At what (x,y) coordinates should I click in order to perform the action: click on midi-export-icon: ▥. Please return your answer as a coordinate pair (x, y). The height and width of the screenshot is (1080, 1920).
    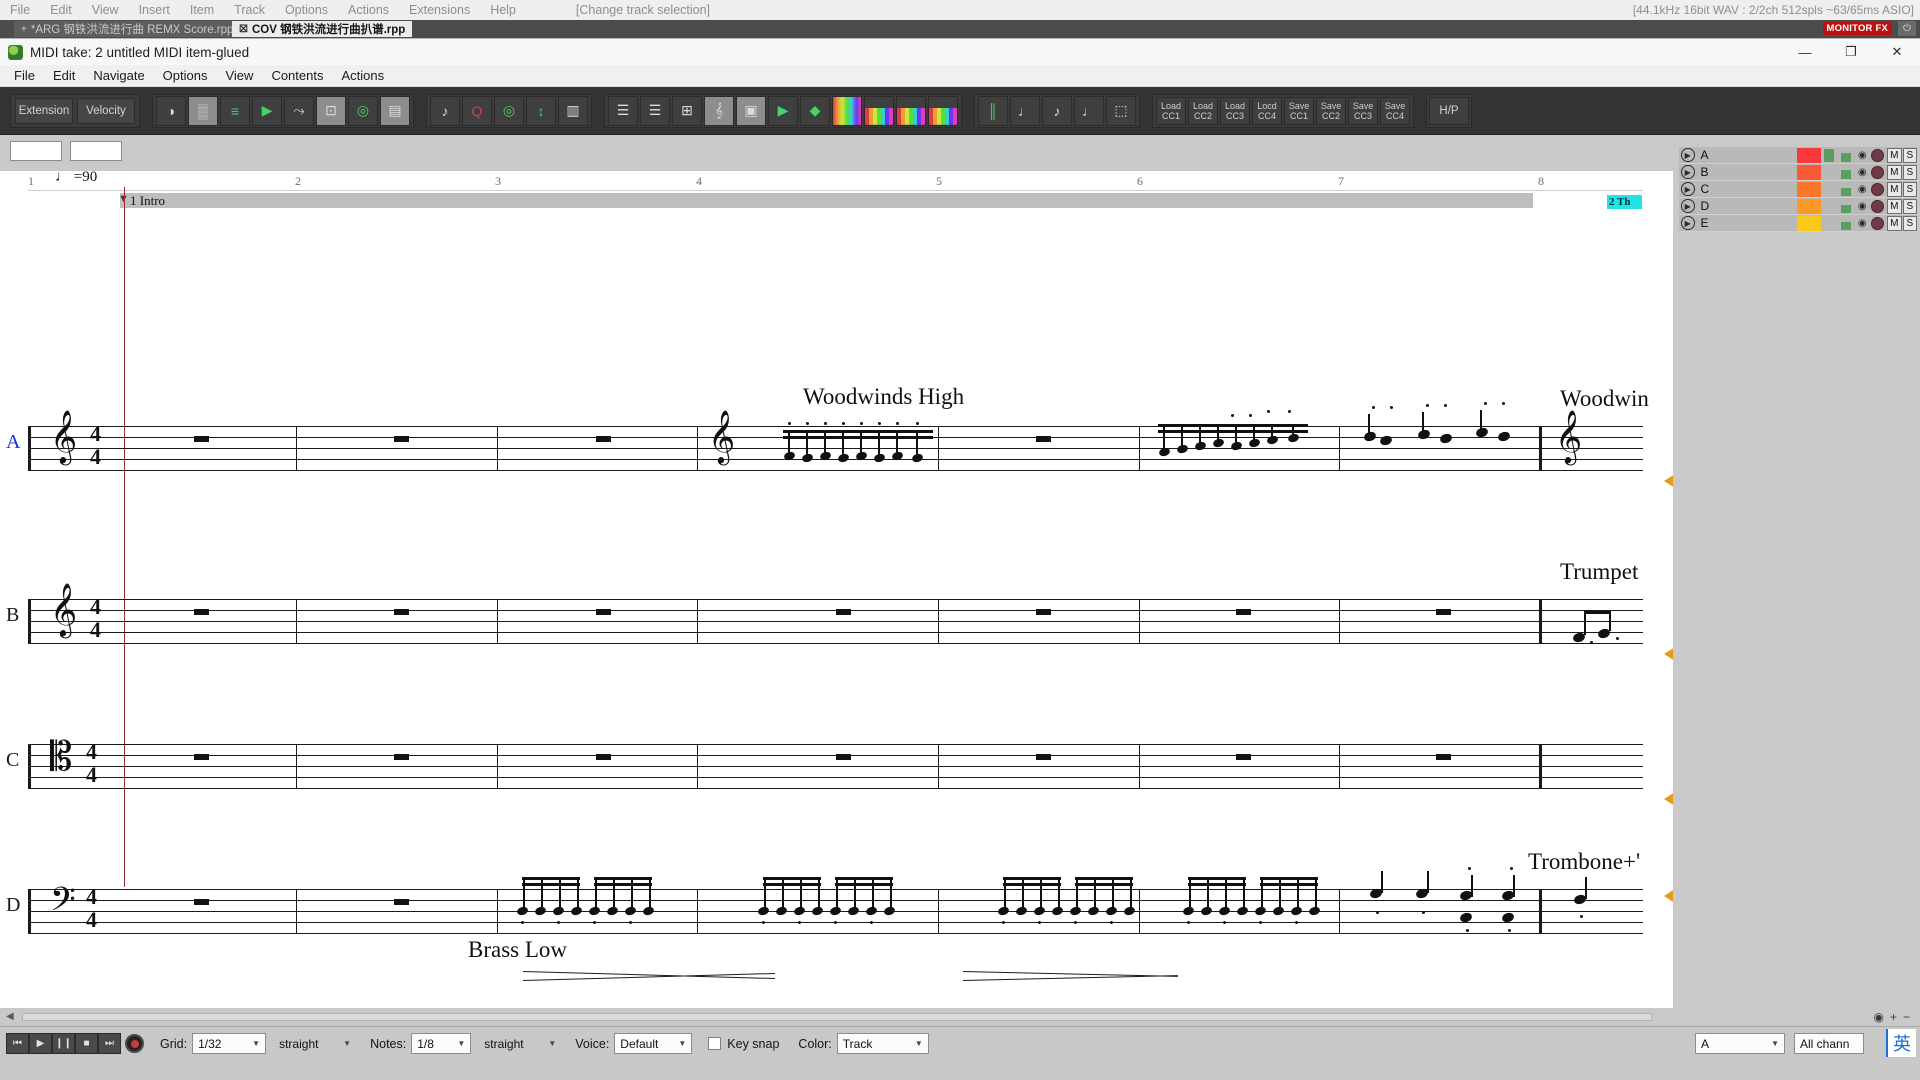
    Looking at the image, I should click on (573, 110).